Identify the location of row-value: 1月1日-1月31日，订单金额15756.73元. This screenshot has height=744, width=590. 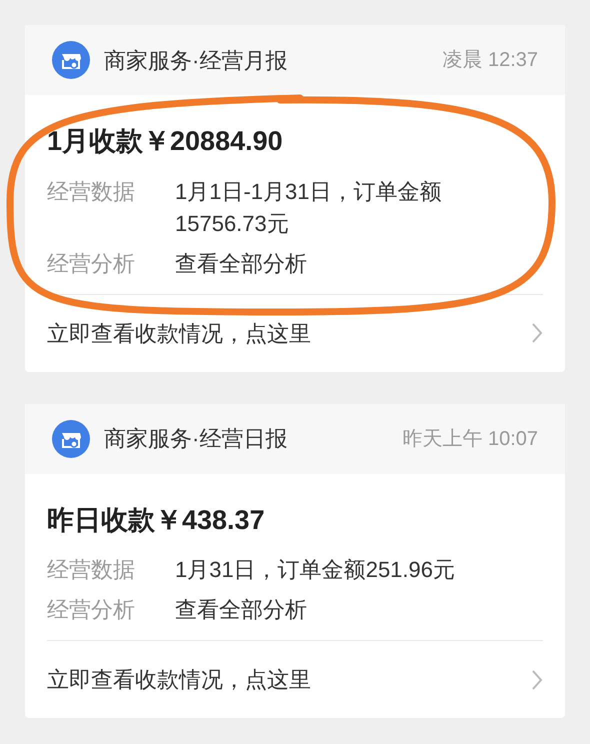
(309, 208).